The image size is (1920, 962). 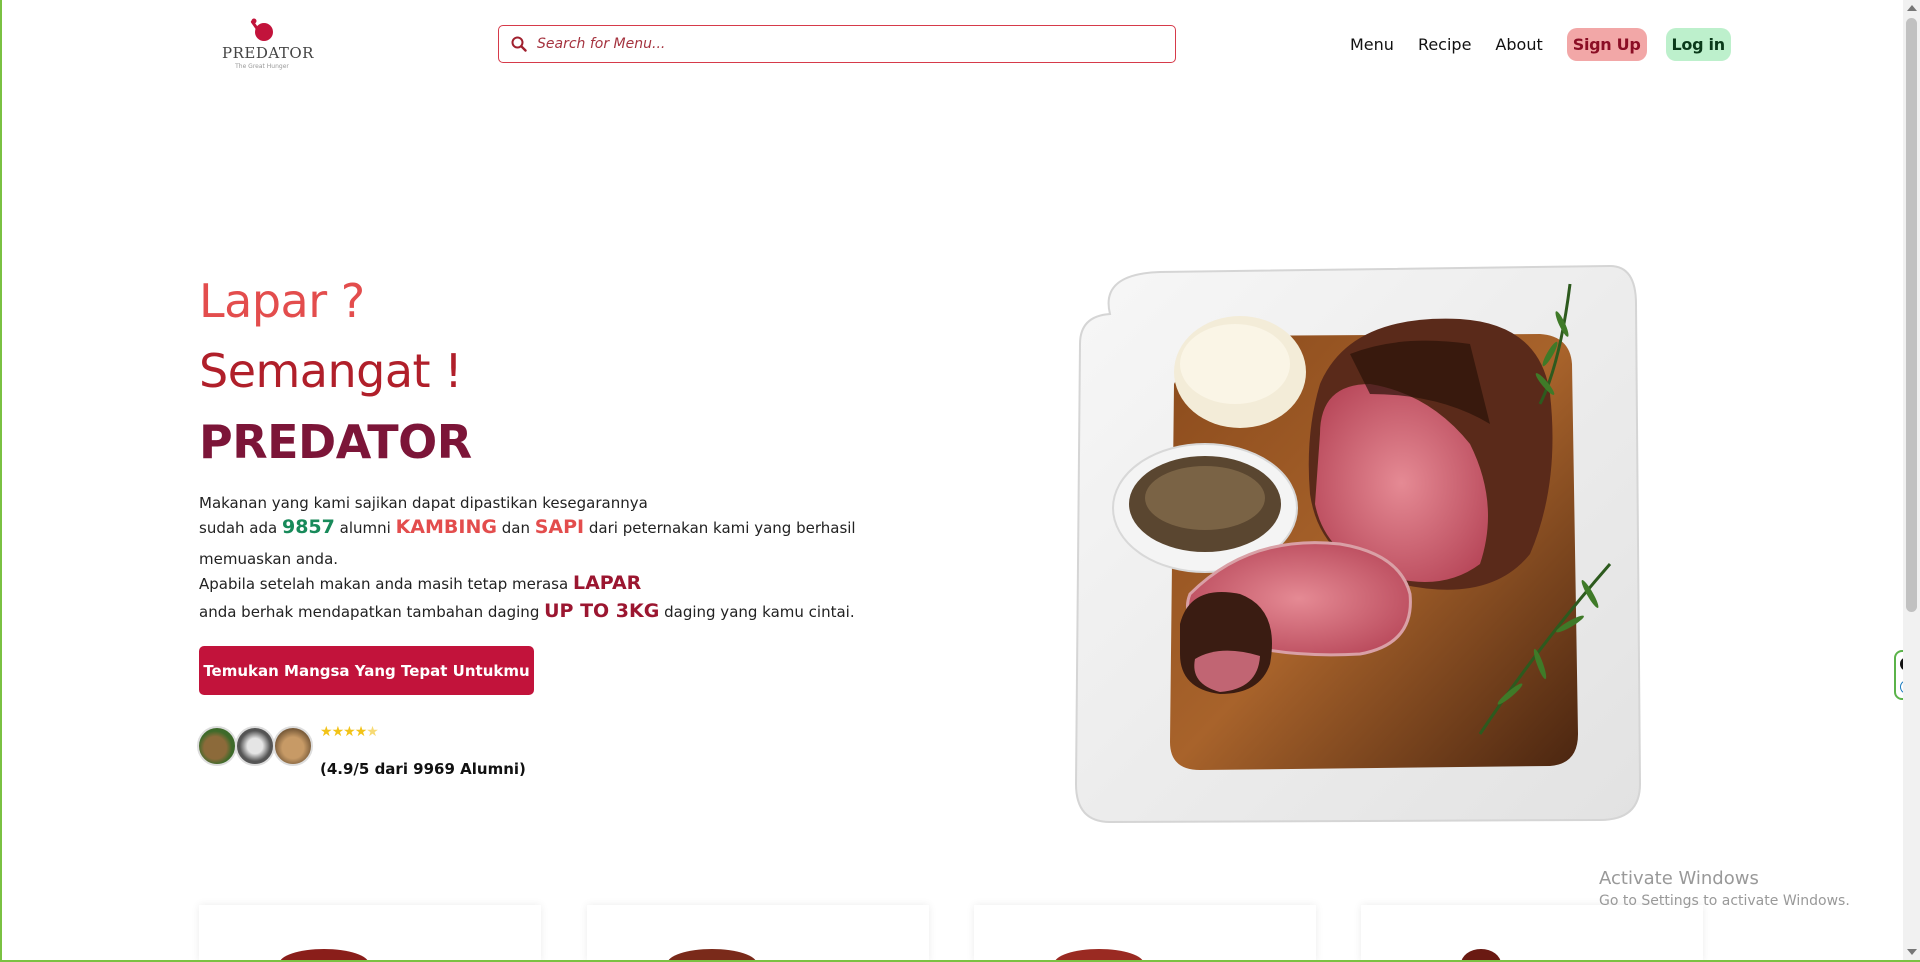 I want to click on rating-stars: ★★★★★, so click(x=349, y=732).